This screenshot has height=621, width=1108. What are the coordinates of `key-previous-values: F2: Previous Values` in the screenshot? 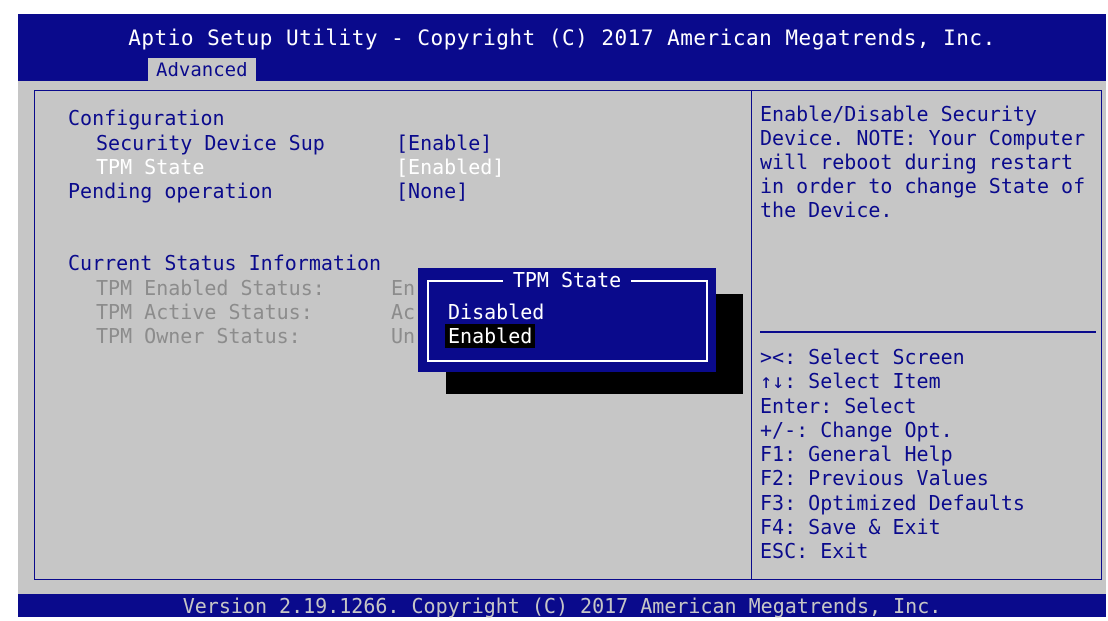 It's located at (874, 478).